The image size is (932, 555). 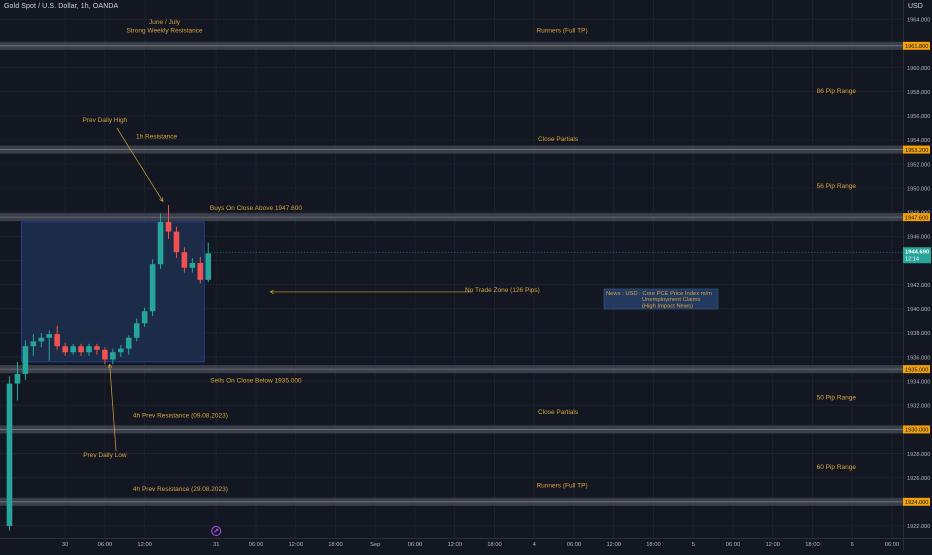 I want to click on currency-label: USD, so click(x=915, y=6).